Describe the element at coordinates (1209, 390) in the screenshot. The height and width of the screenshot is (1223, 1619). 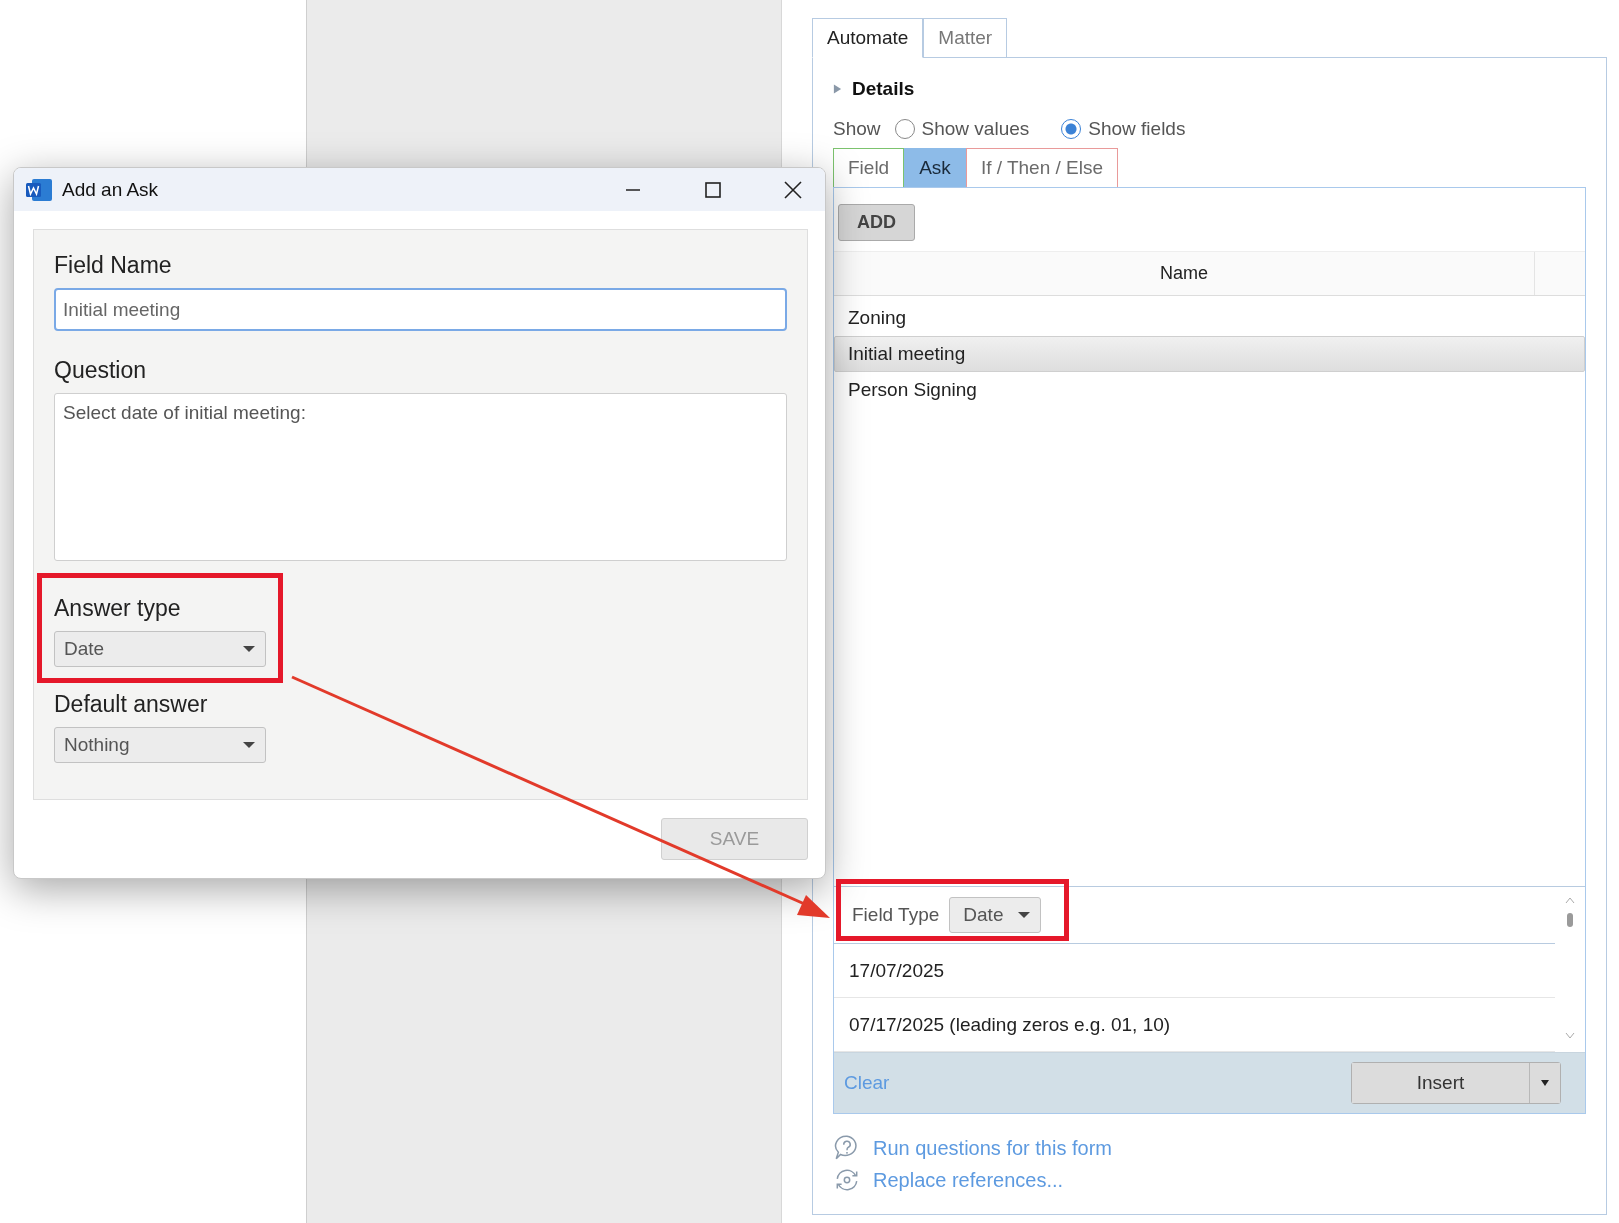
I see `list-item: Person Signing` at that location.